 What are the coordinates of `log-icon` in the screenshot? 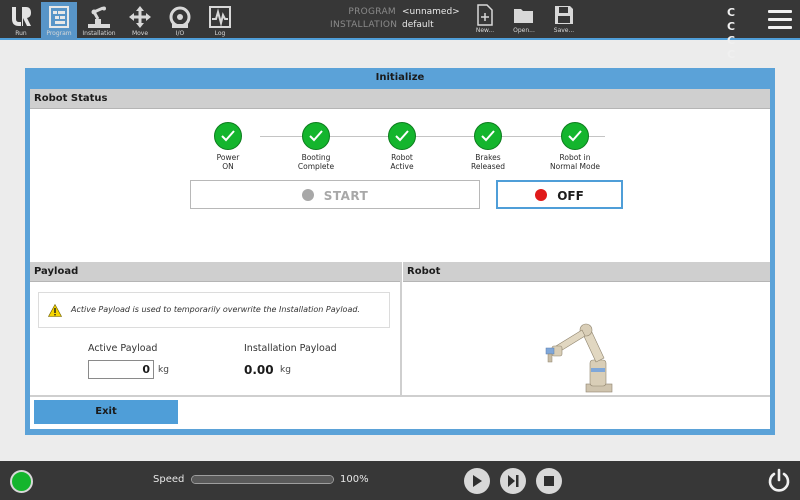 It's located at (220, 17).